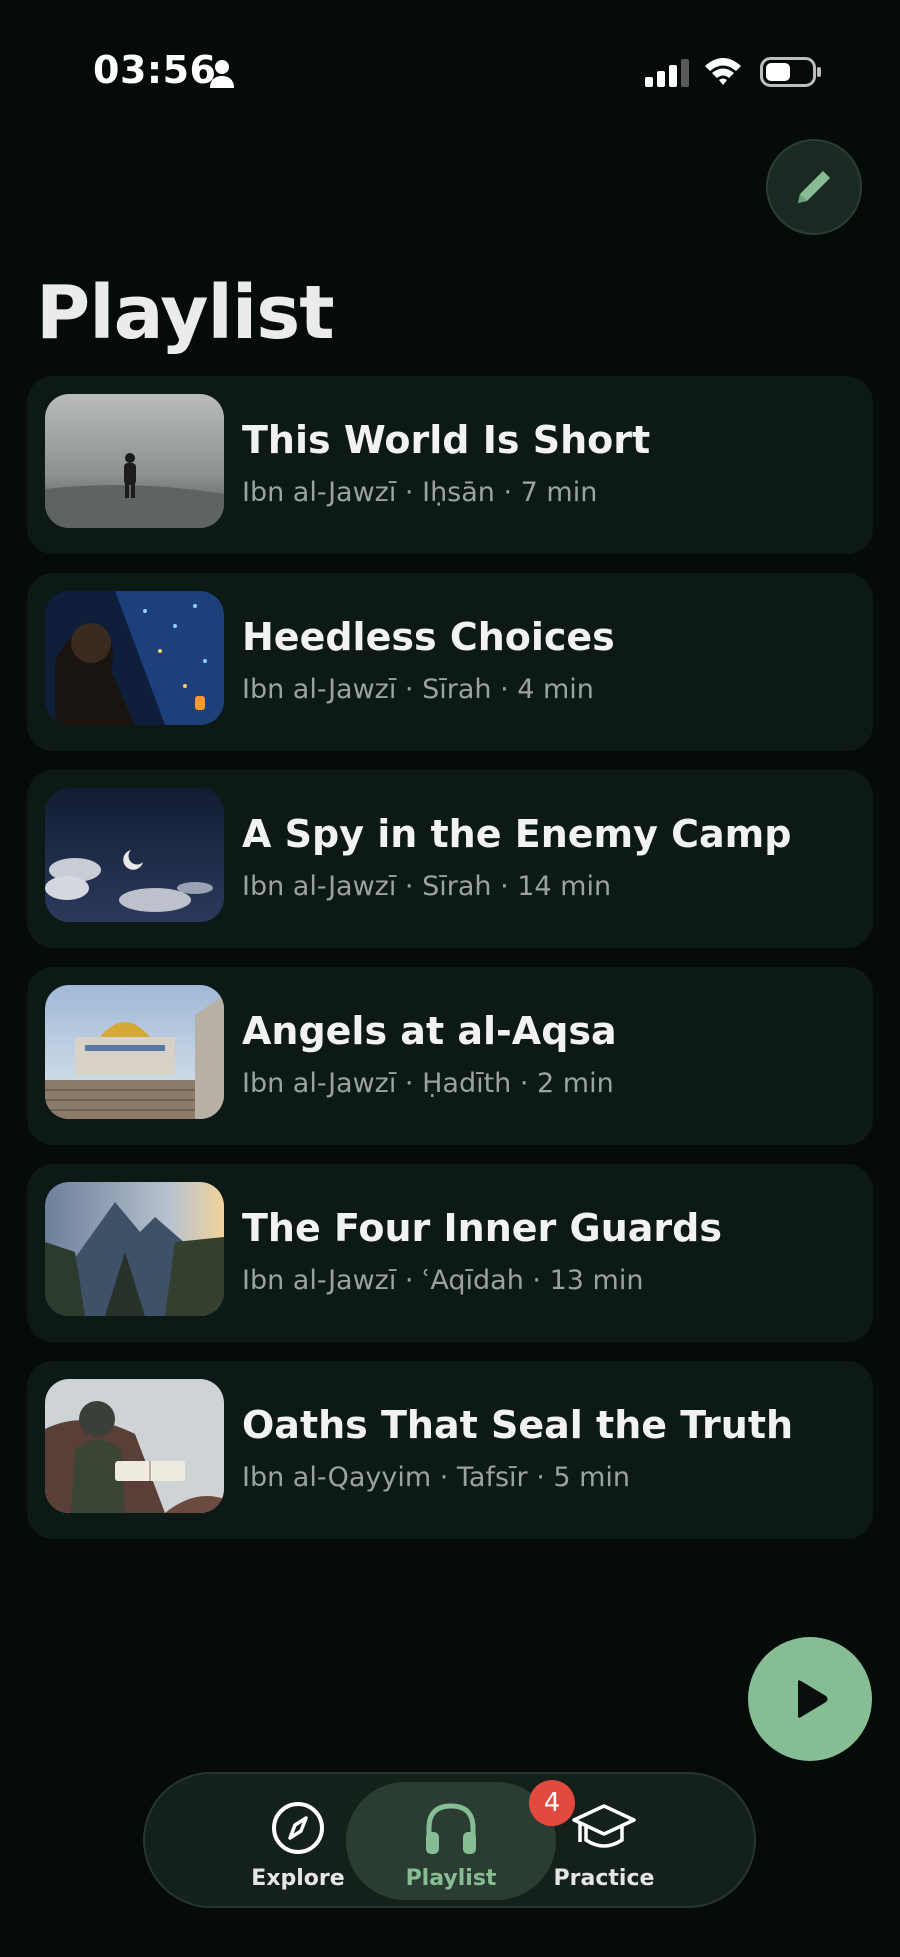  I want to click on graduation-cap-icon, so click(604, 1826).